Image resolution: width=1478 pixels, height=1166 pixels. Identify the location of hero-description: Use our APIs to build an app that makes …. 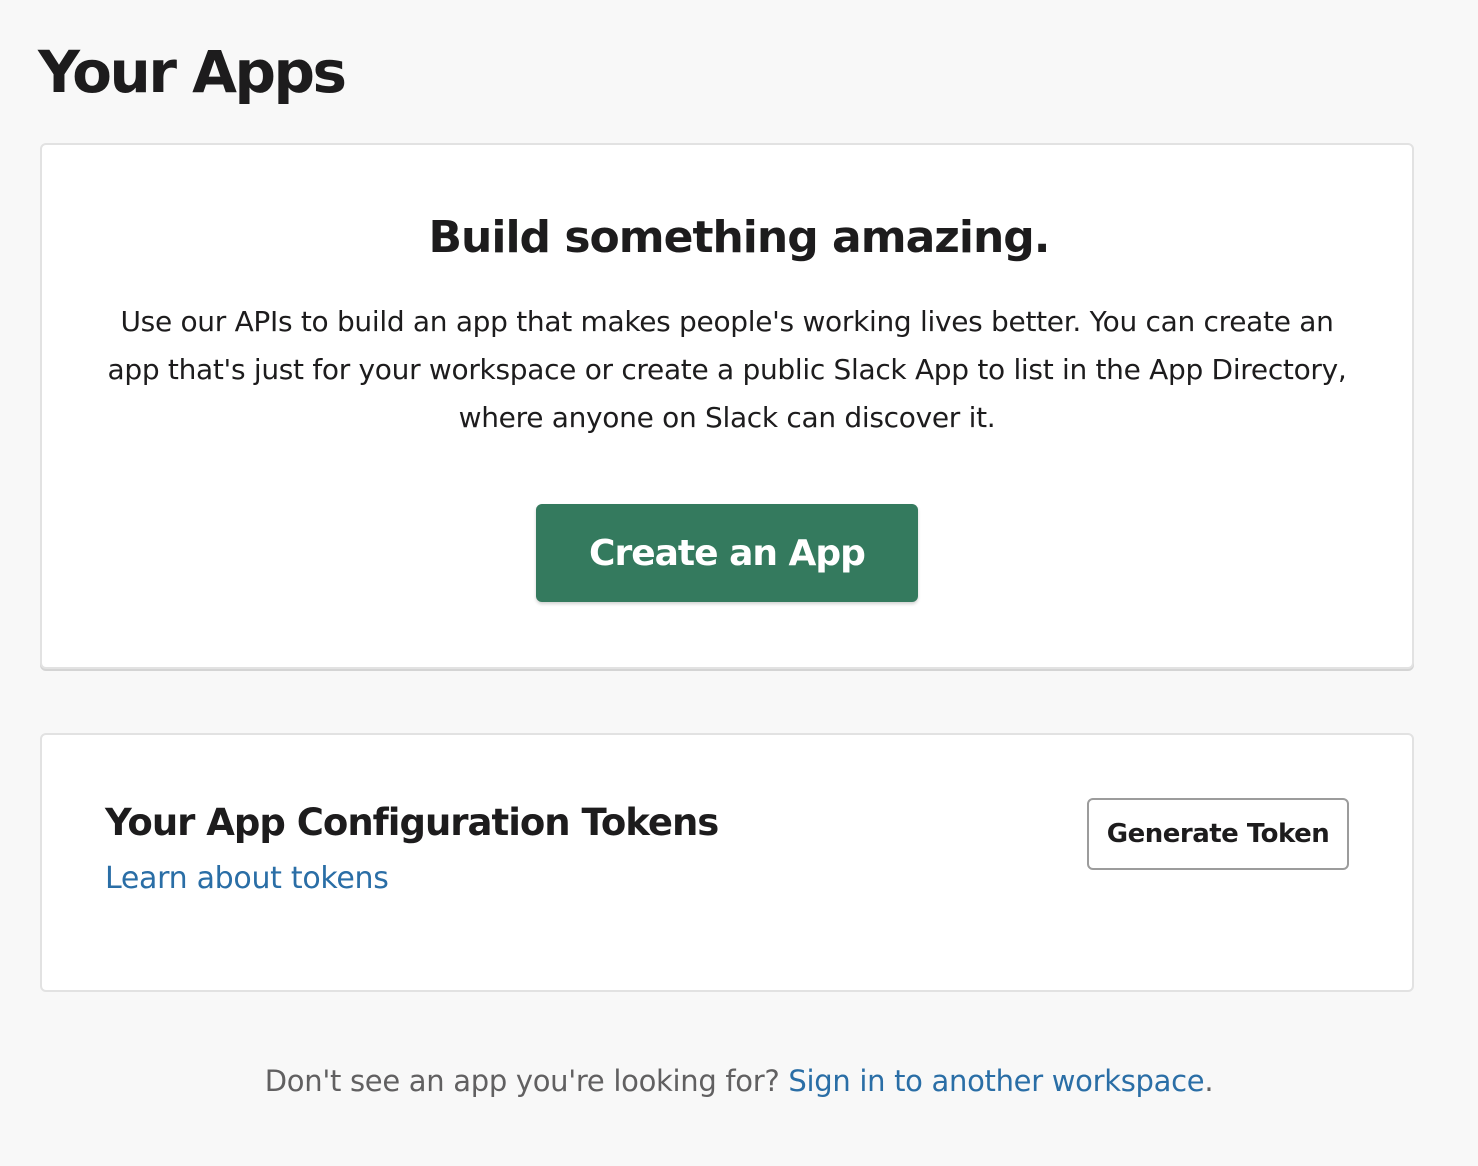
(727, 369).